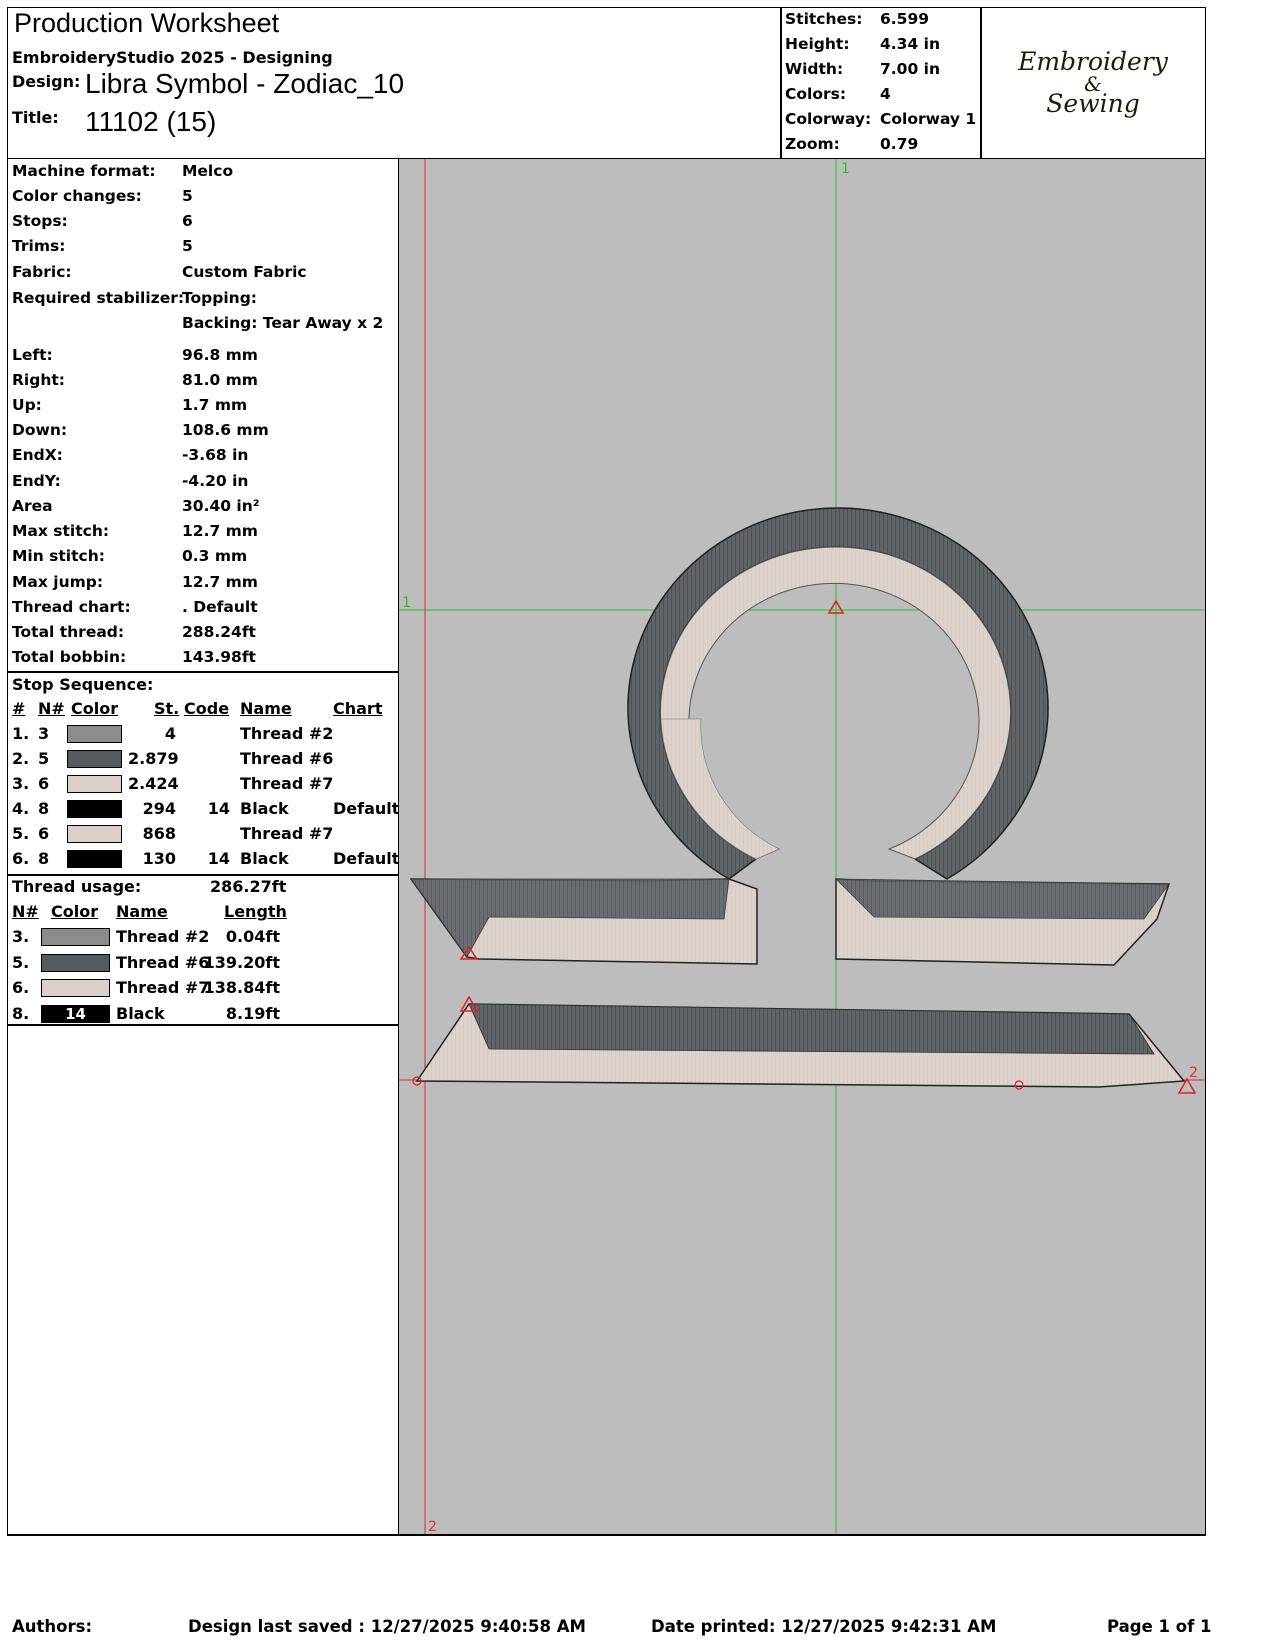 This screenshot has height=1650, width=1275. What do you see at coordinates (151, 121) in the screenshot?
I see `title-value: 11102 (15)` at bounding box center [151, 121].